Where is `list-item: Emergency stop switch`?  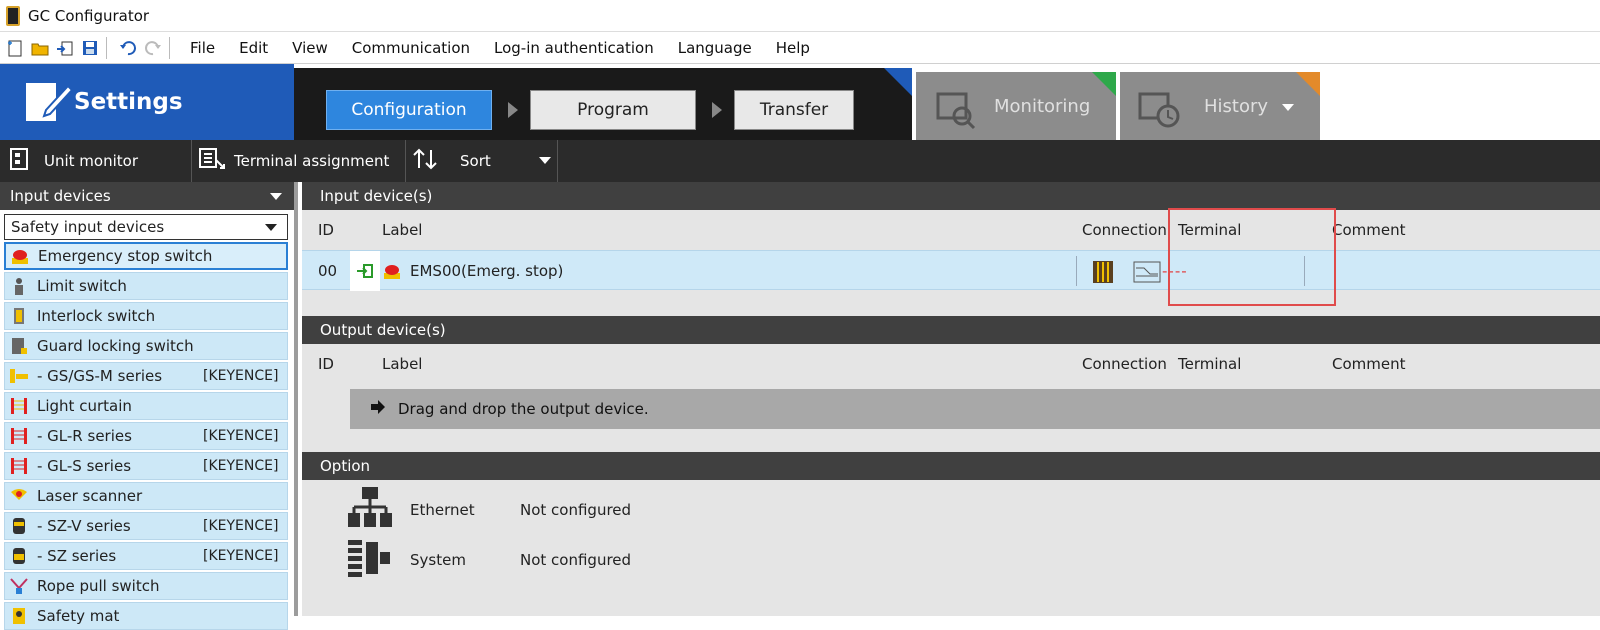
list-item: Emergency stop switch is located at coordinates (146, 256).